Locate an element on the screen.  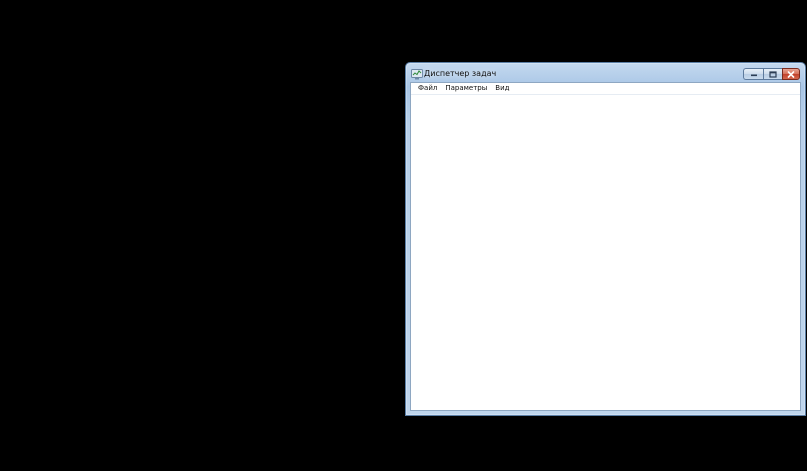
caption-buttons is located at coordinates (771, 74).